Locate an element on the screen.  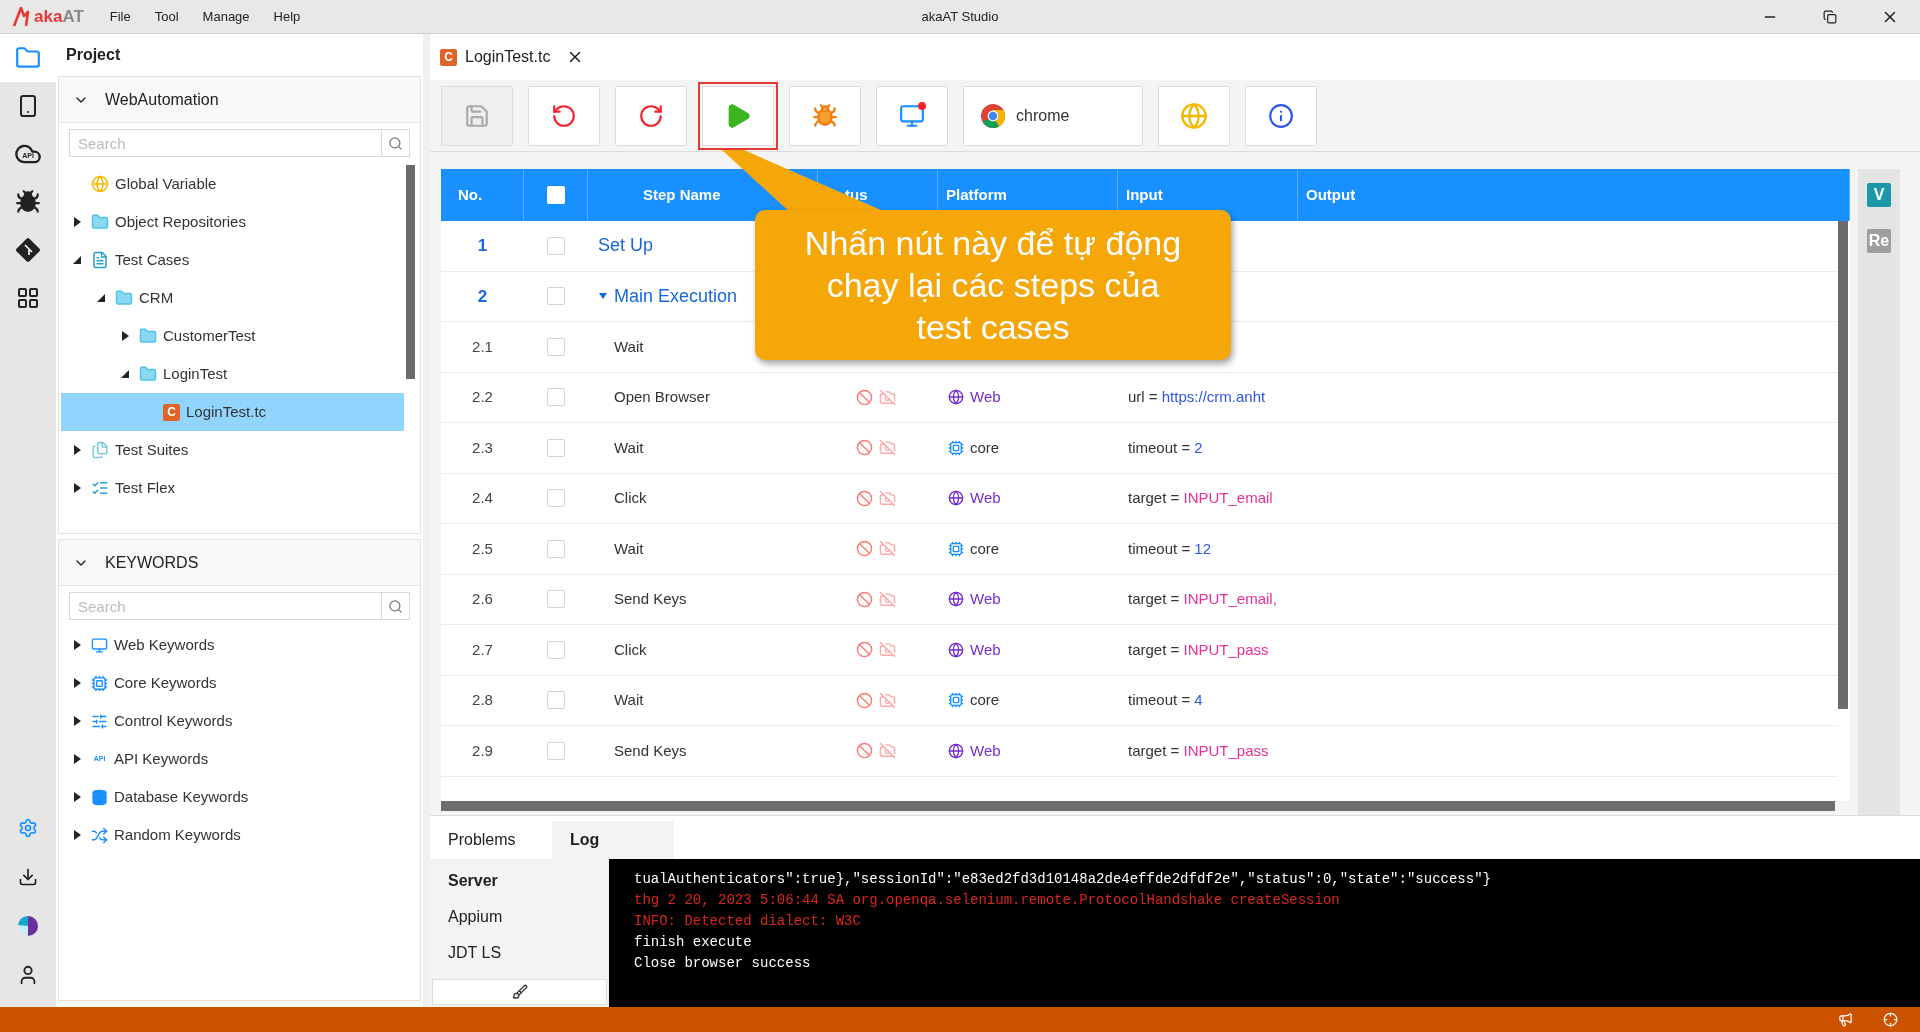
remote-button is located at coordinates (912, 115).